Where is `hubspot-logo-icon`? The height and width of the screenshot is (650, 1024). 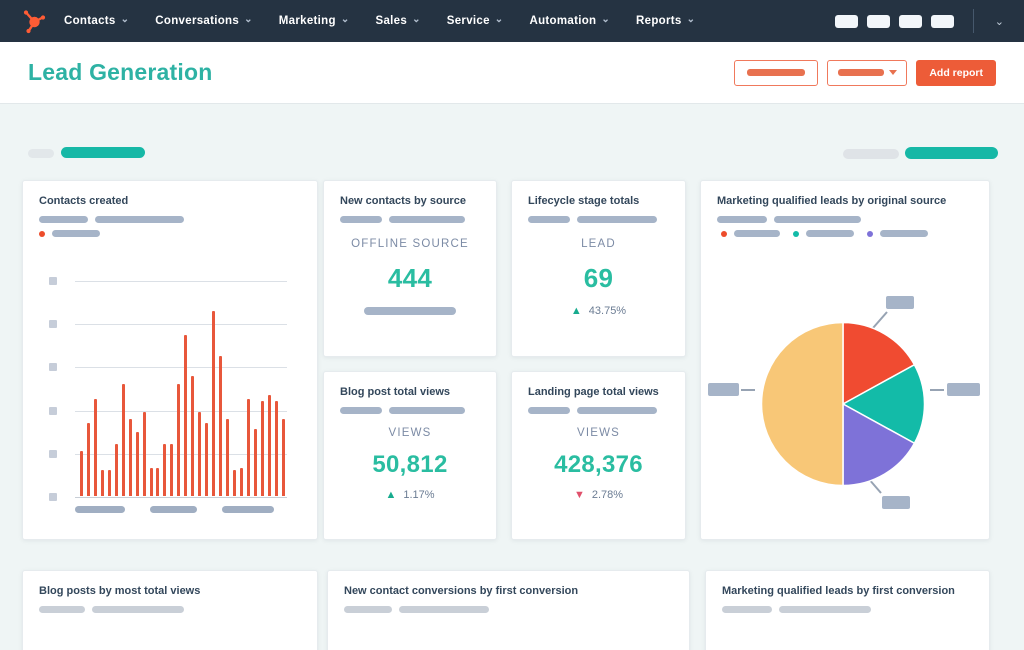 hubspot-logo-icon is located at coordinates (34, 21).